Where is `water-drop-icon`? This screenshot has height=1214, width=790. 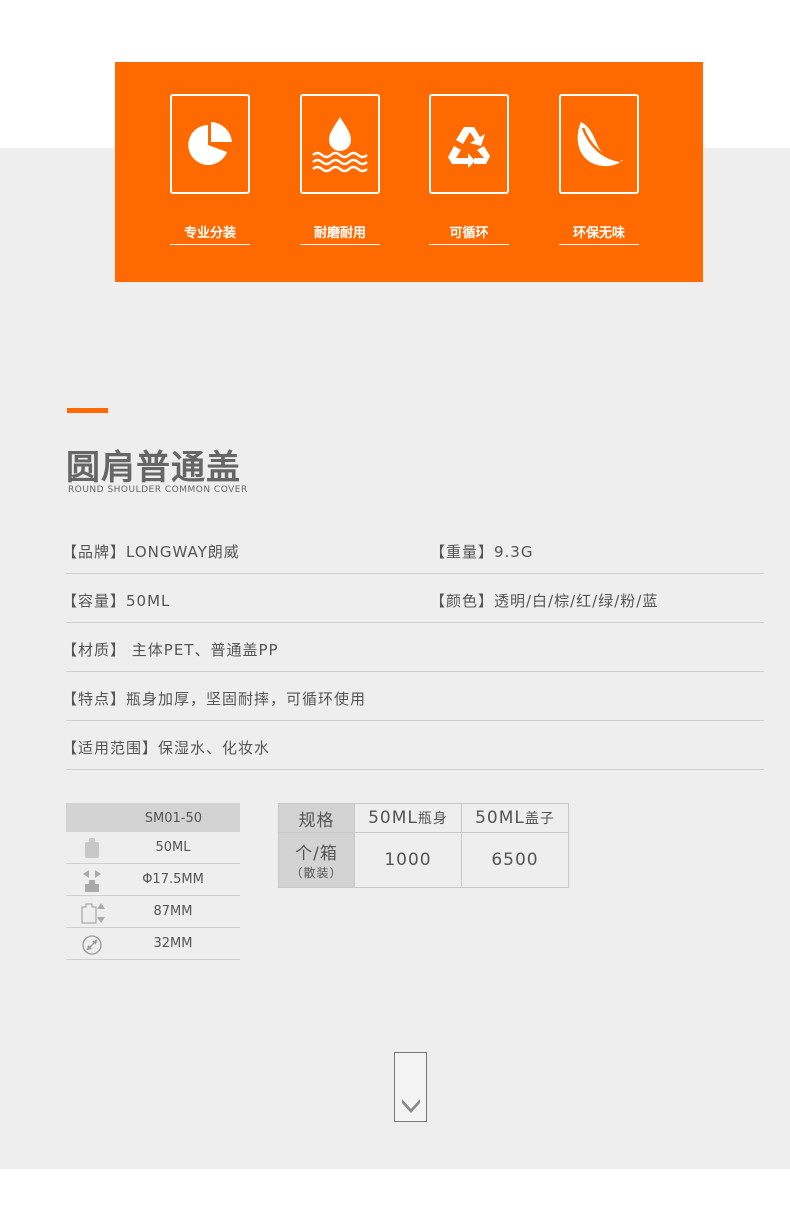
water-drop-icon is located at coordinates (340, 144).